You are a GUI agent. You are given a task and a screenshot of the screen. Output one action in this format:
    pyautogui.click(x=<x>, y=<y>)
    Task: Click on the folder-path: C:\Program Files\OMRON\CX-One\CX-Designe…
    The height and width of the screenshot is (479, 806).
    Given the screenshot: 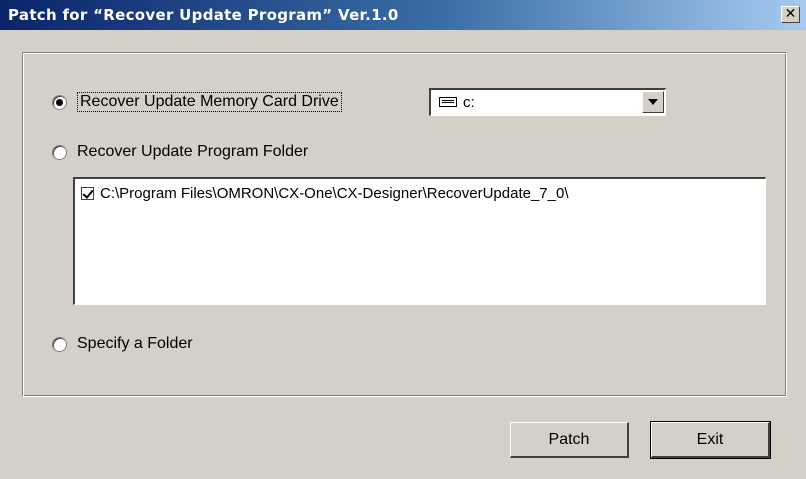 What is the action you would take?
    pyautogui.click(x=334, y=193)
    